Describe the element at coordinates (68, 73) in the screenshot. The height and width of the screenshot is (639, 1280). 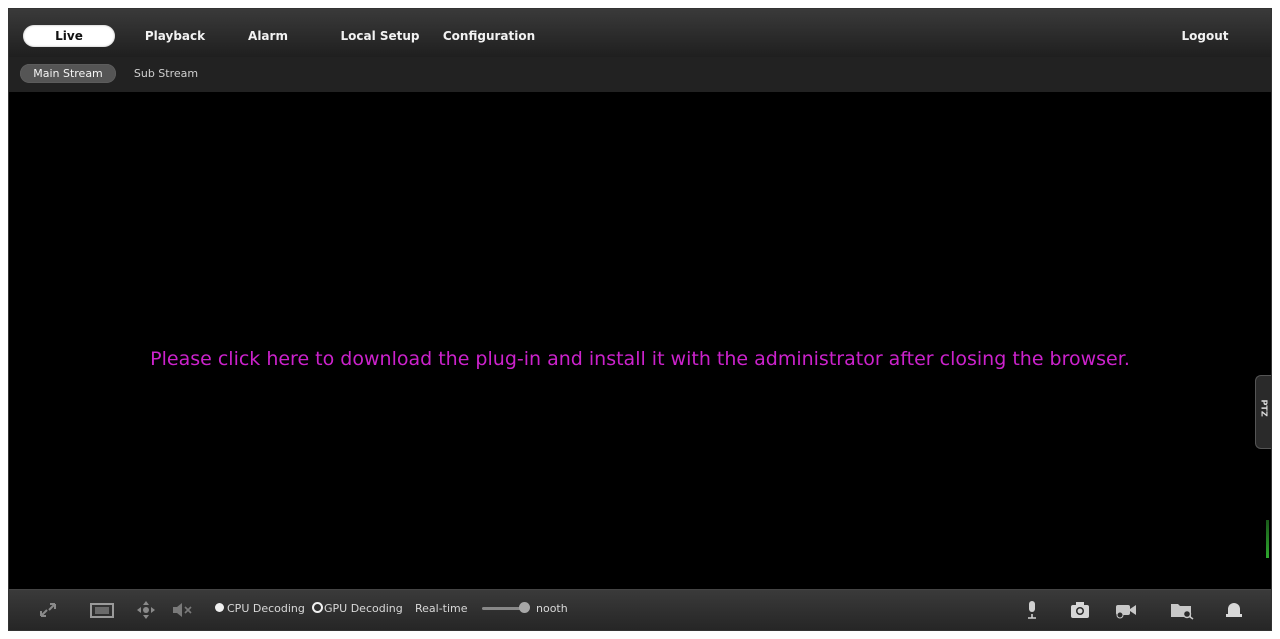
I see `tab-main-stream: Main Stream` at that location.